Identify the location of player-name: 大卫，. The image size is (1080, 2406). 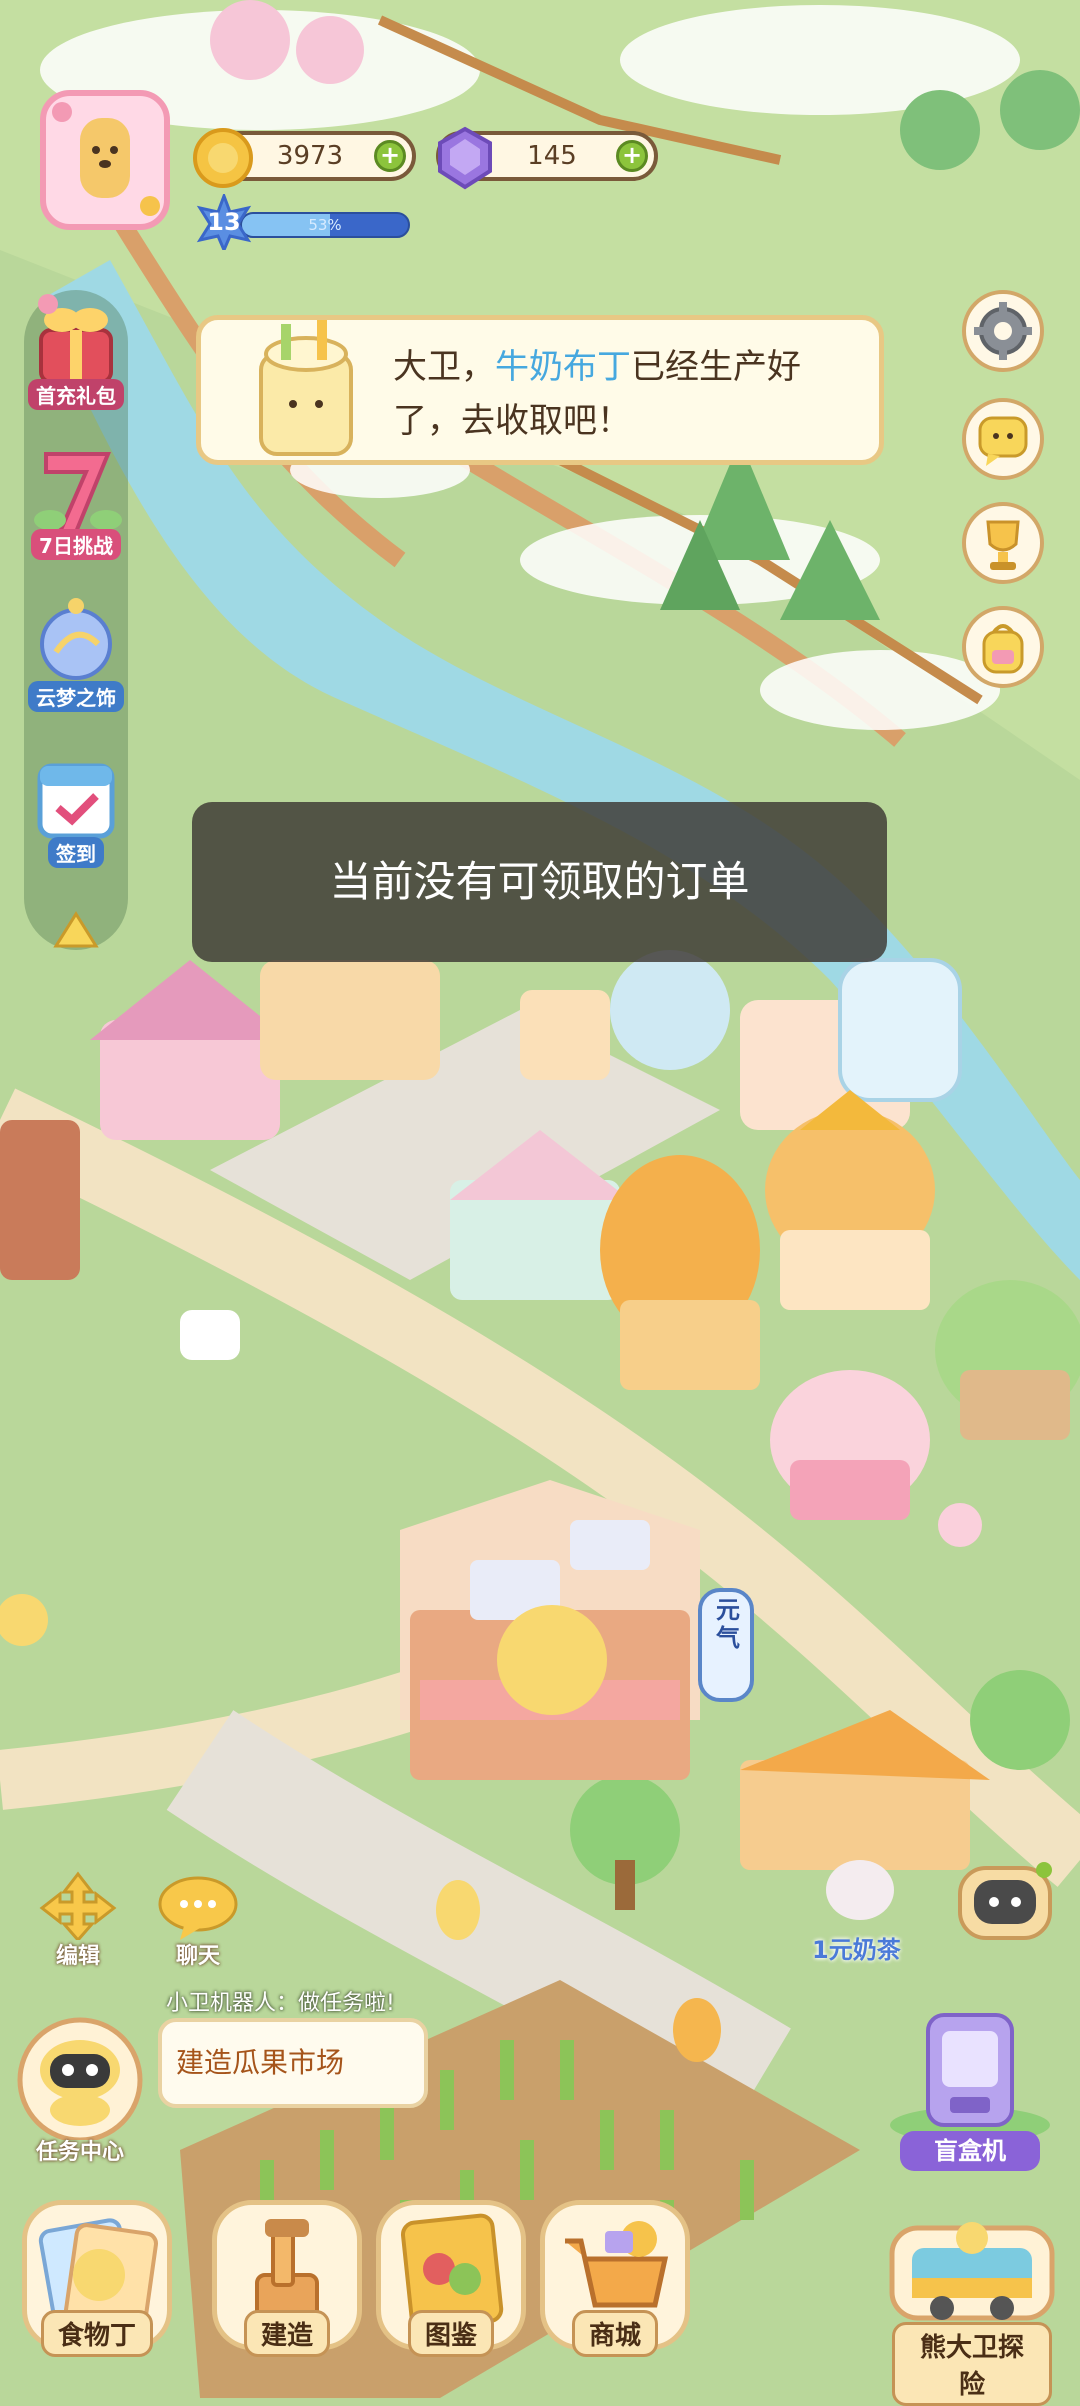
(444, 367).